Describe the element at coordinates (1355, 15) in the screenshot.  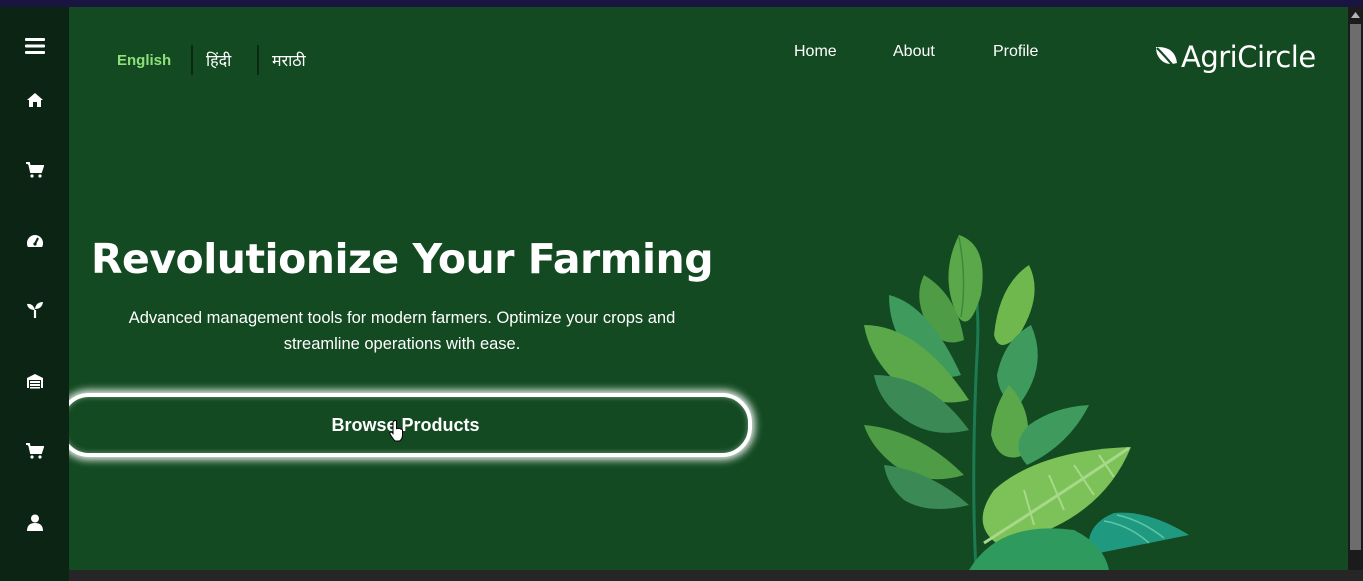
I see `scroll-up-arrow-icon` at that location.